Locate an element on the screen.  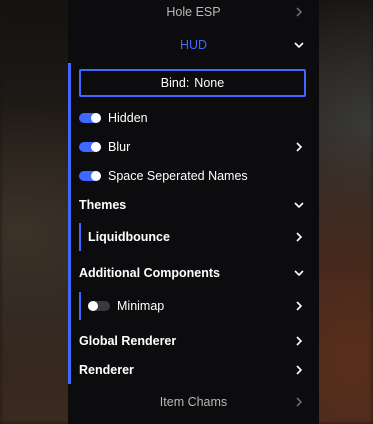
module-hud-label: HUD is located at coordinates (193, 45).